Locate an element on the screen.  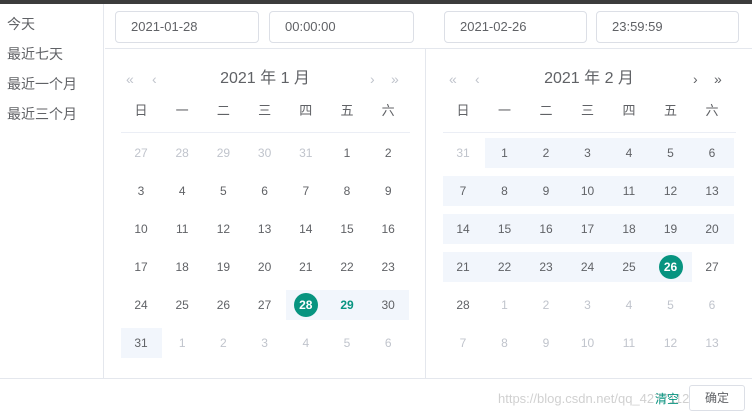
shortcut-today: 今天 is located at coordinates (21, 24).